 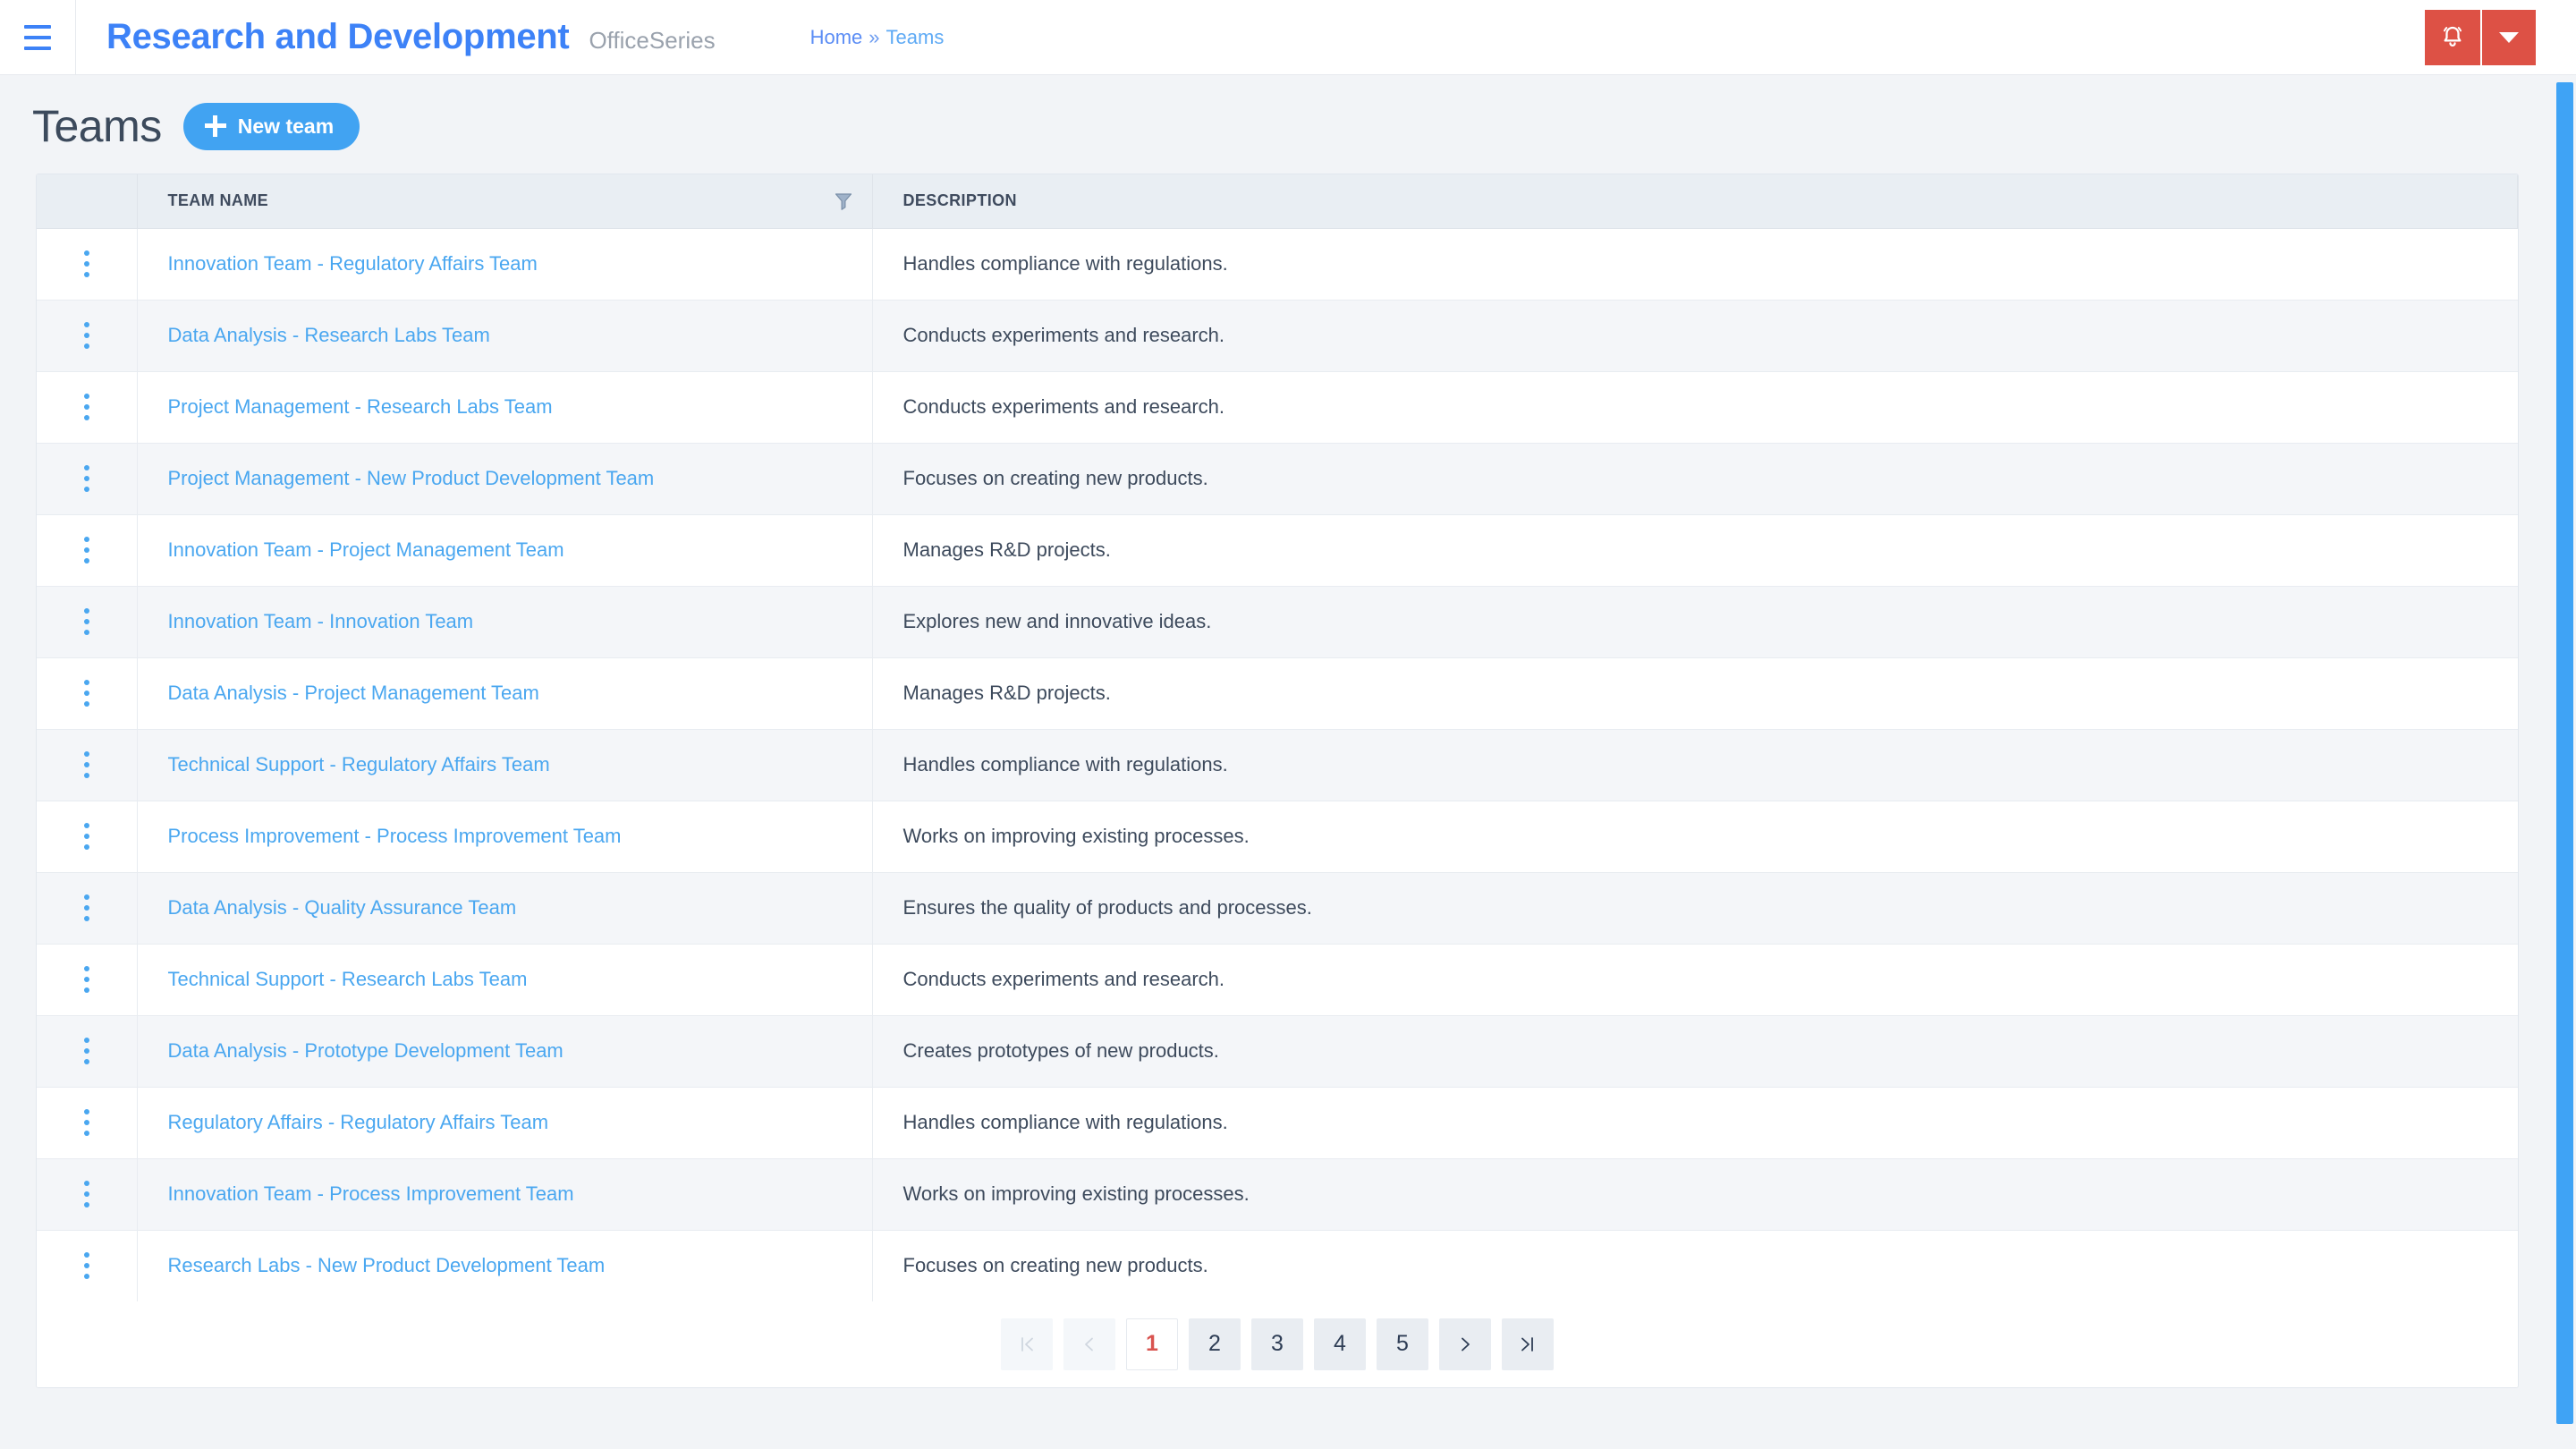 I want to click on pagination-page-2: 2, so click(x=1215, y=1344).